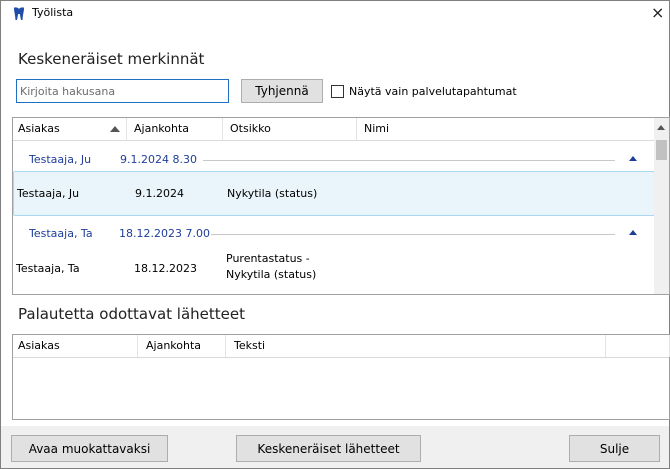  What do you see at coordinates (661, 206) in the screenshot?
I see `vertical-scrollbar` at bounding box center [661, 206].